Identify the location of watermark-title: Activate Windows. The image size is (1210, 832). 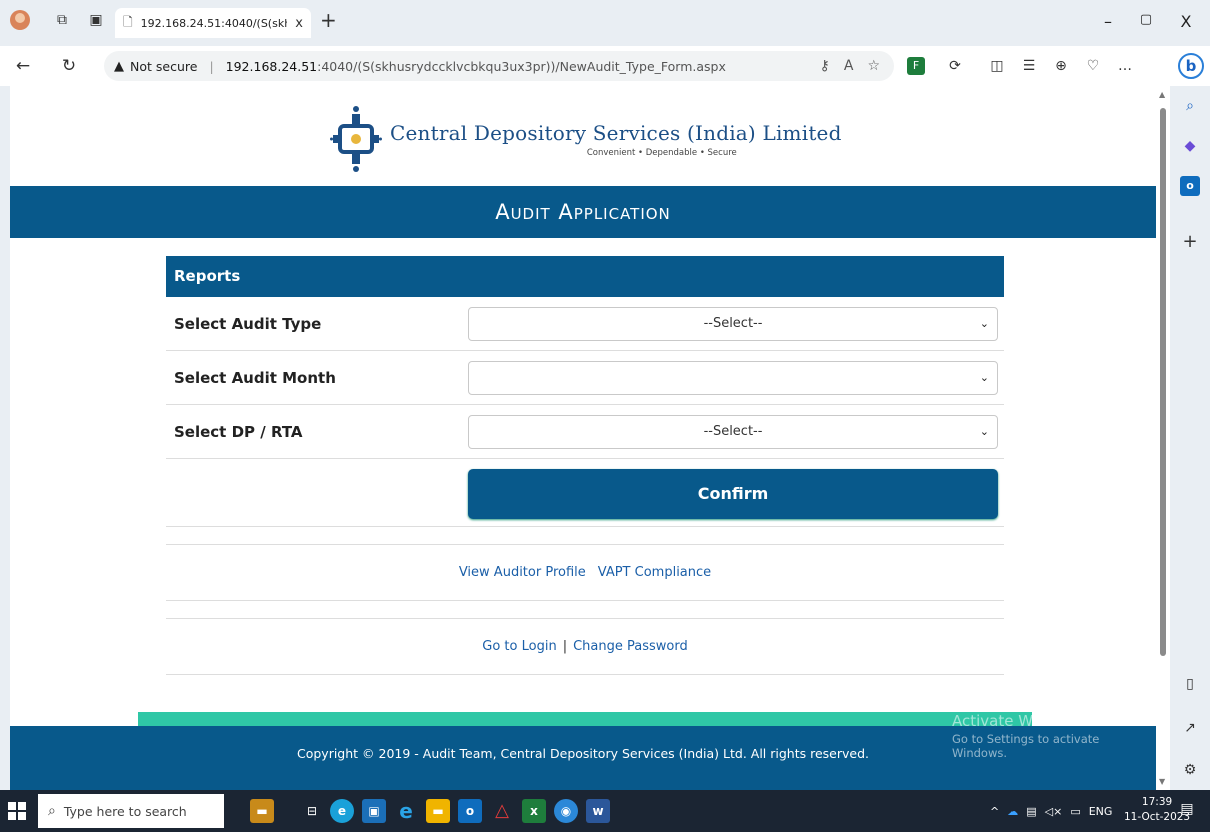
(1019, 721).